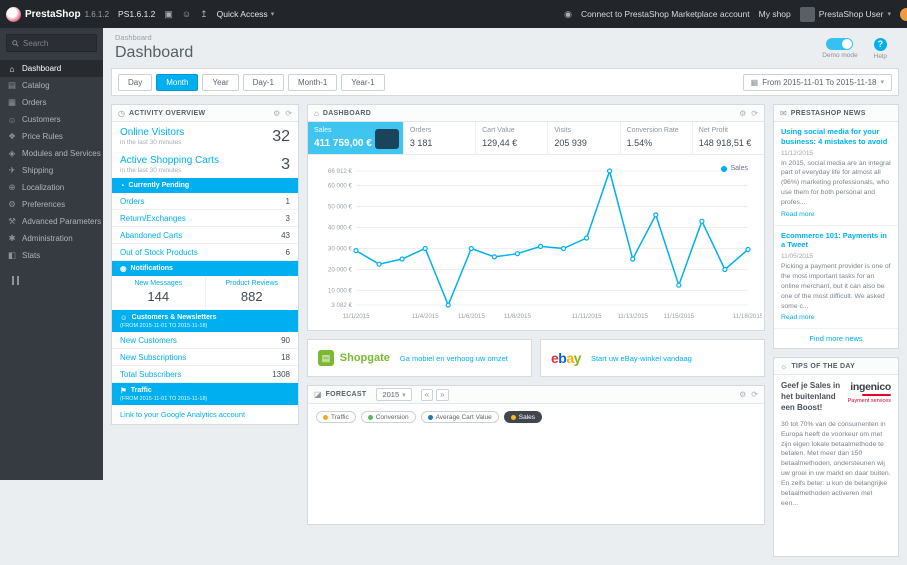  I want to click on sidebar-item-customers: ☺ Customers, so click(51, 119).